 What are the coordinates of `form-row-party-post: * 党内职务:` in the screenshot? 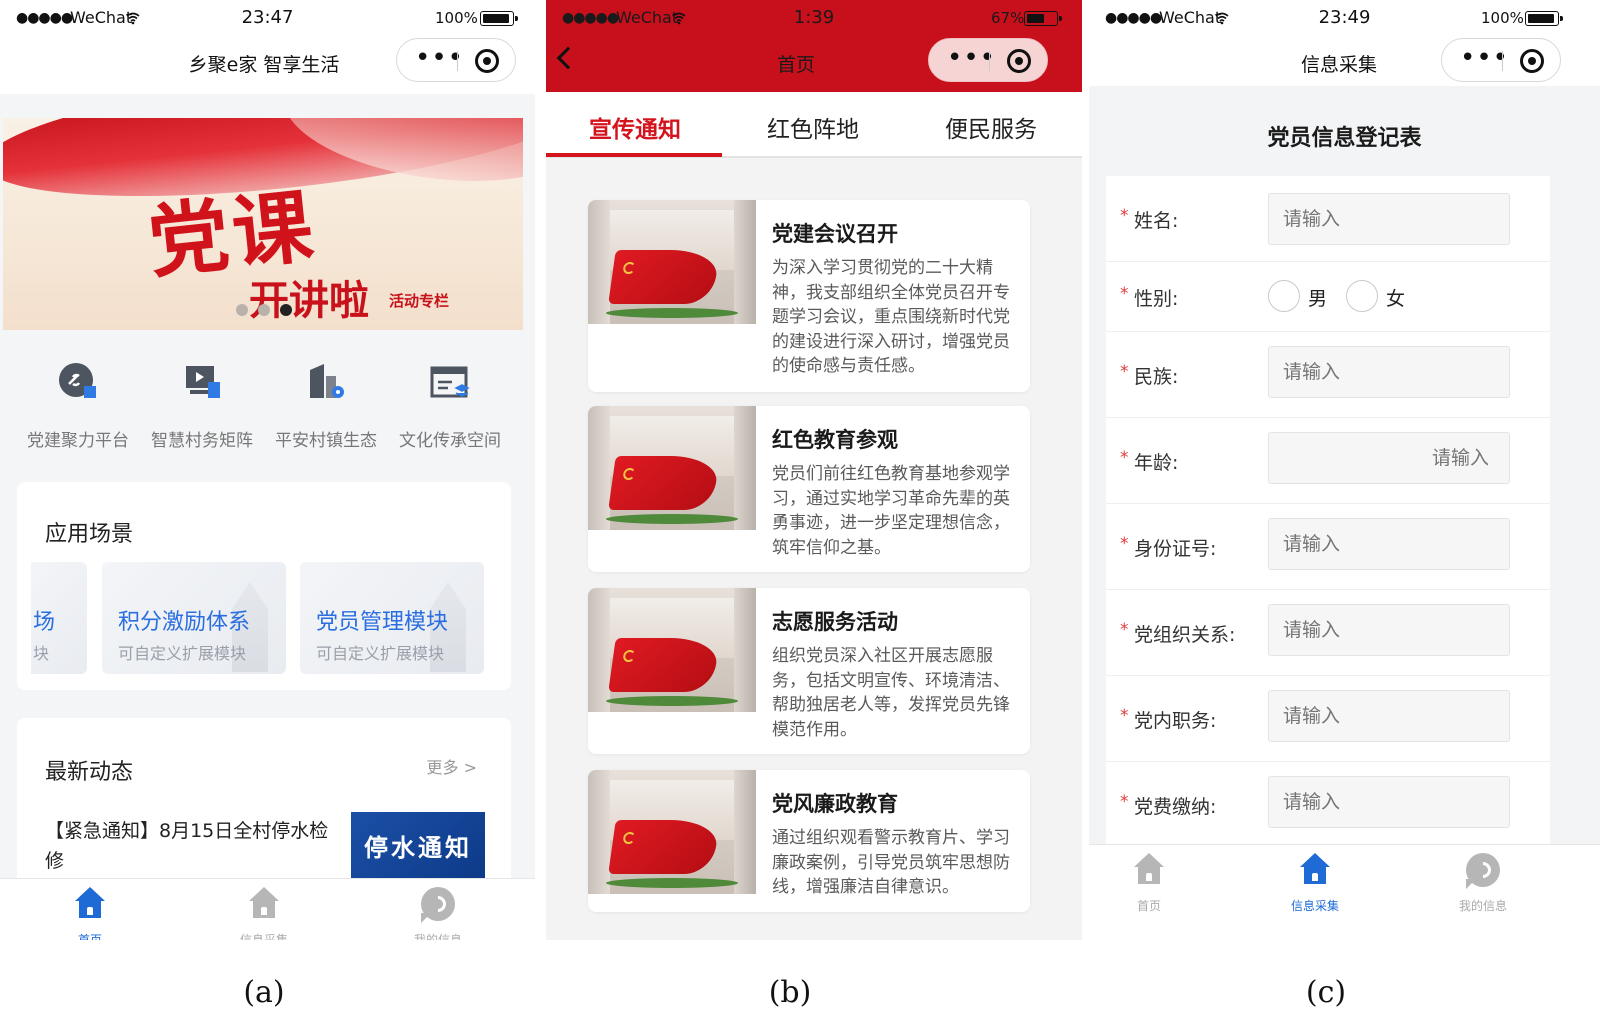 It's located at (1328, 719).